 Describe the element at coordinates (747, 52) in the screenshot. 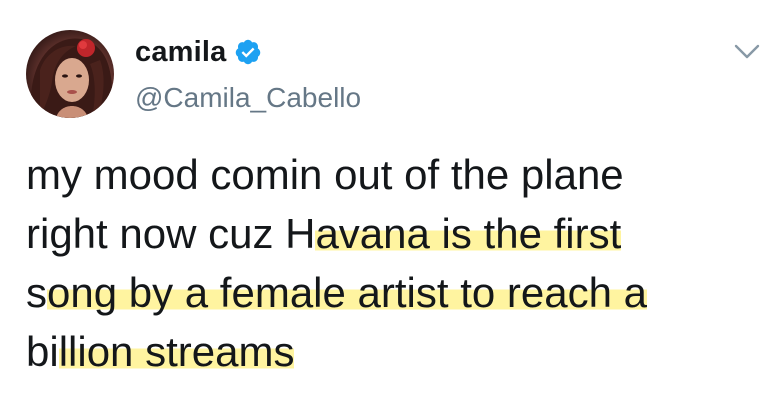

I see `chevron-down-icon` at that location.